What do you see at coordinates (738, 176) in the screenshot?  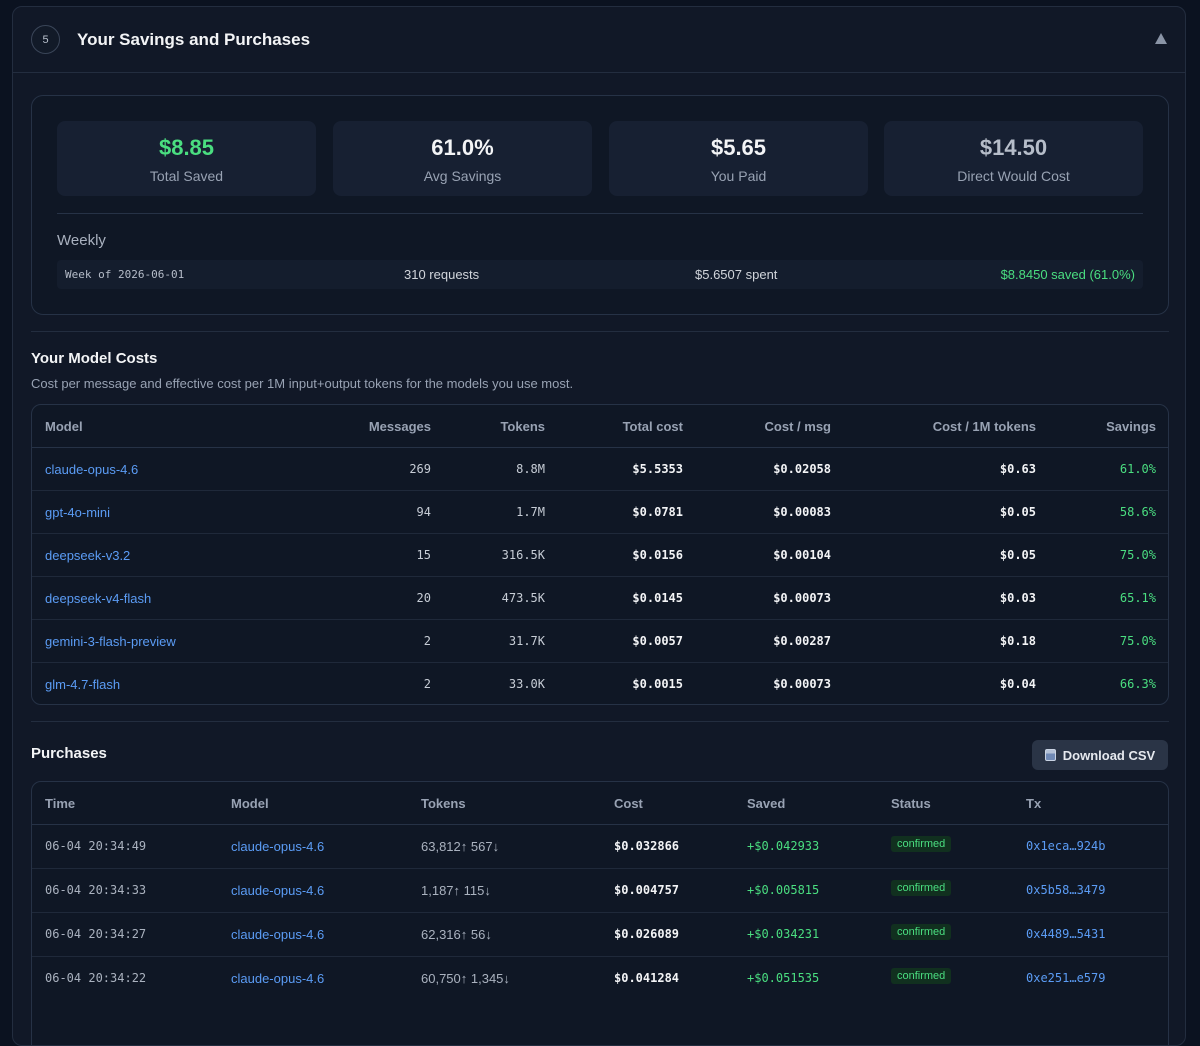 I see `stat-label: You Paid` at bounding box center [738, 176].